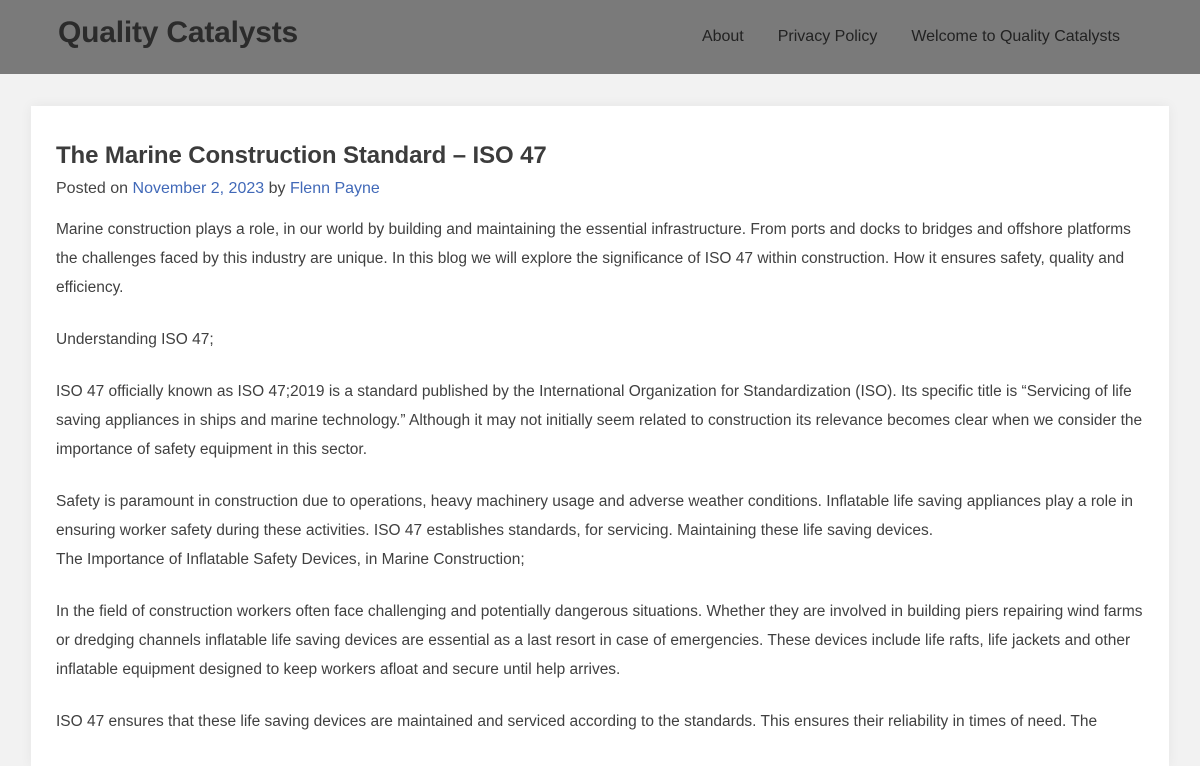 The height and width of the screenshot is (766, 1200). I want to click on post-date-link: November 2, 2023, so click(199, 188).